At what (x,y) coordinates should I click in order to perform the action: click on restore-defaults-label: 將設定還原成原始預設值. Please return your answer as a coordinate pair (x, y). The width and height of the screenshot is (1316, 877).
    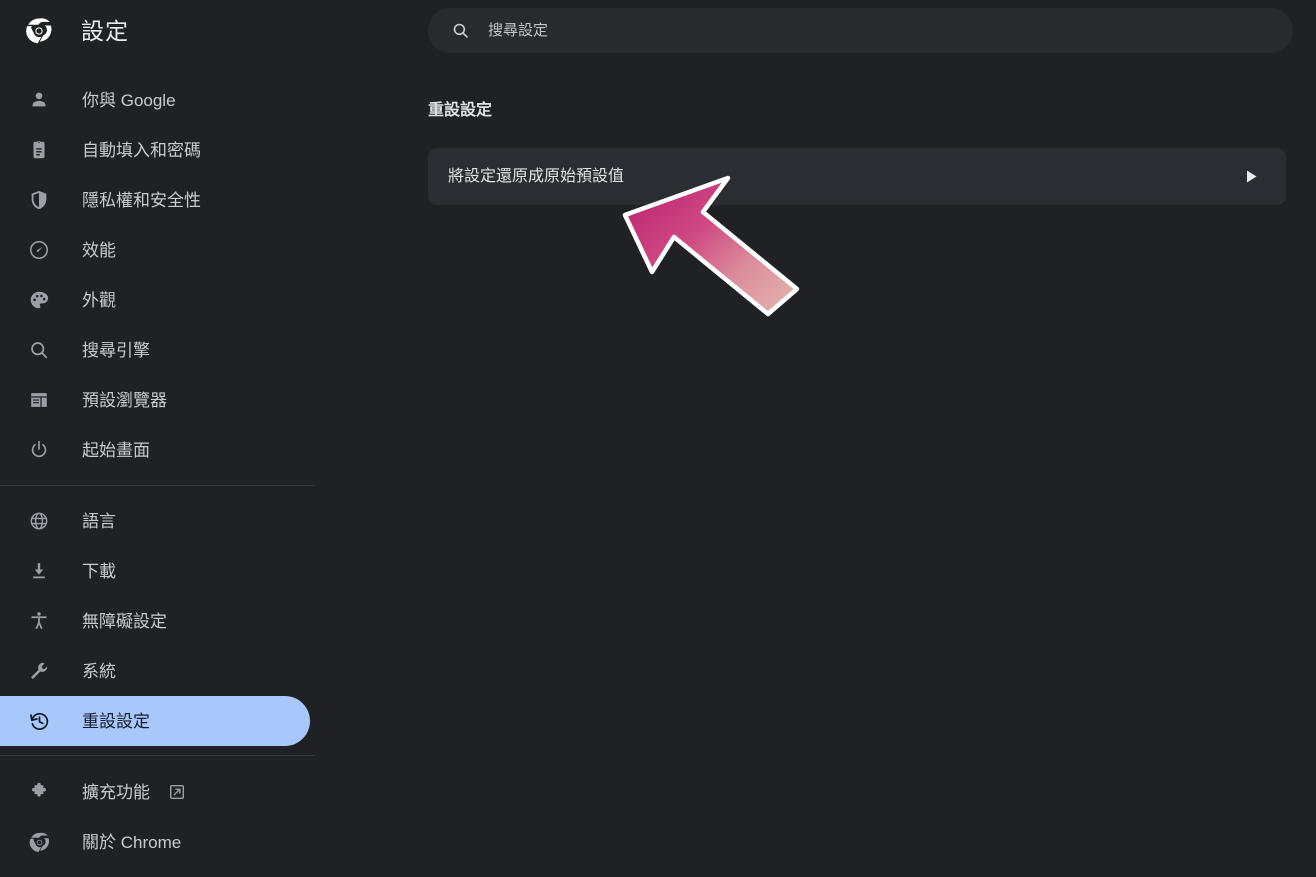
    Looking at the image, I should click on (536, 176).